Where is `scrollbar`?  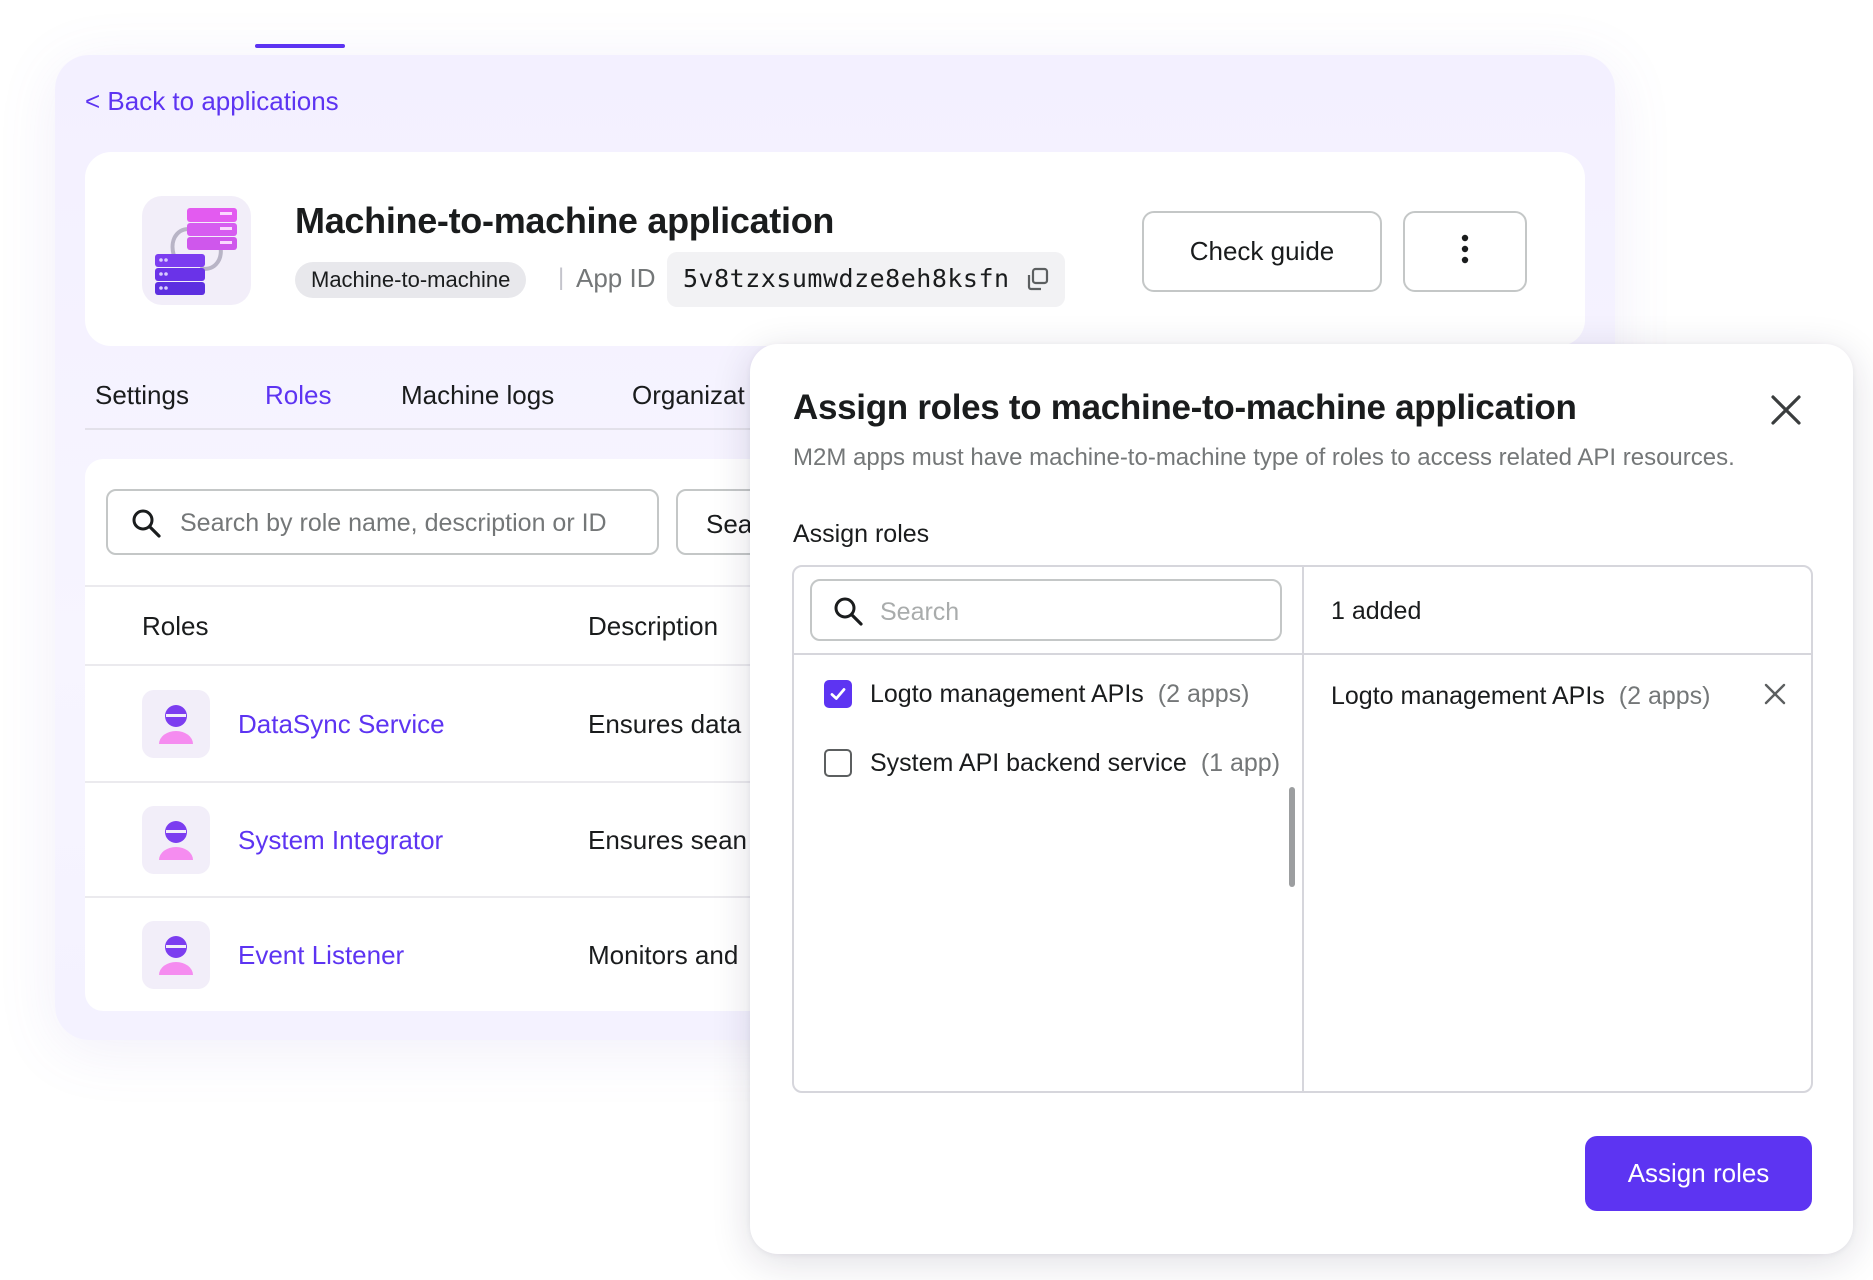 scrollbar is located at coordinates (1292, 837).